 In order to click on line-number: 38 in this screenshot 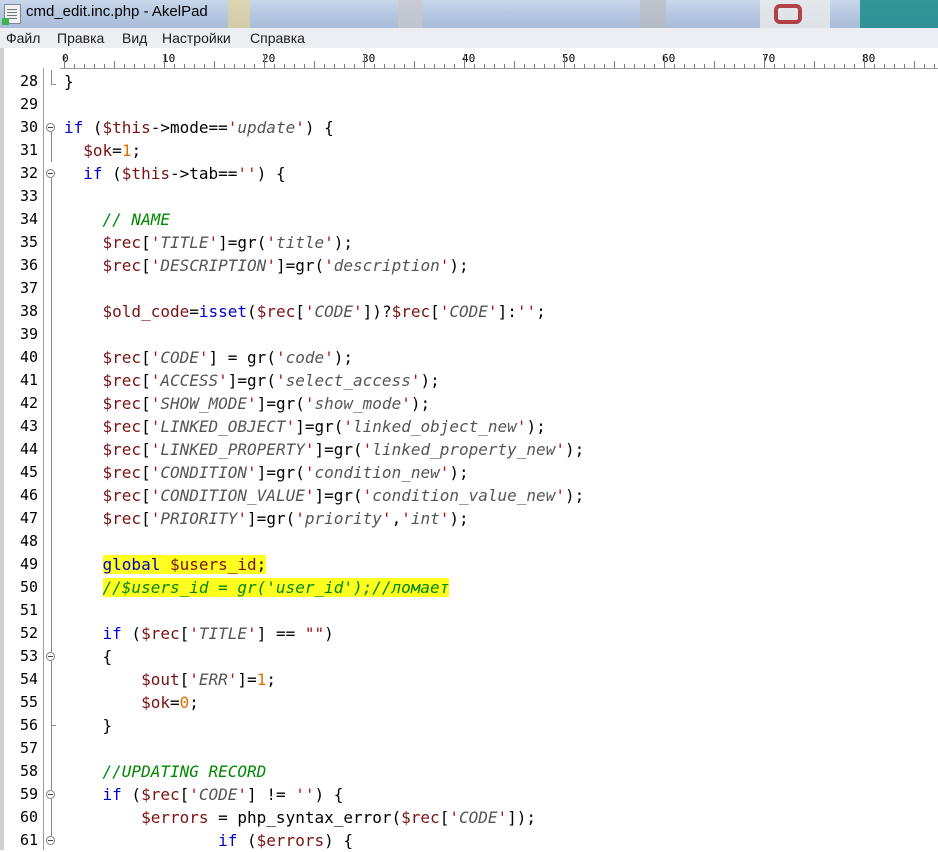, I will do `click(28, 311)`.